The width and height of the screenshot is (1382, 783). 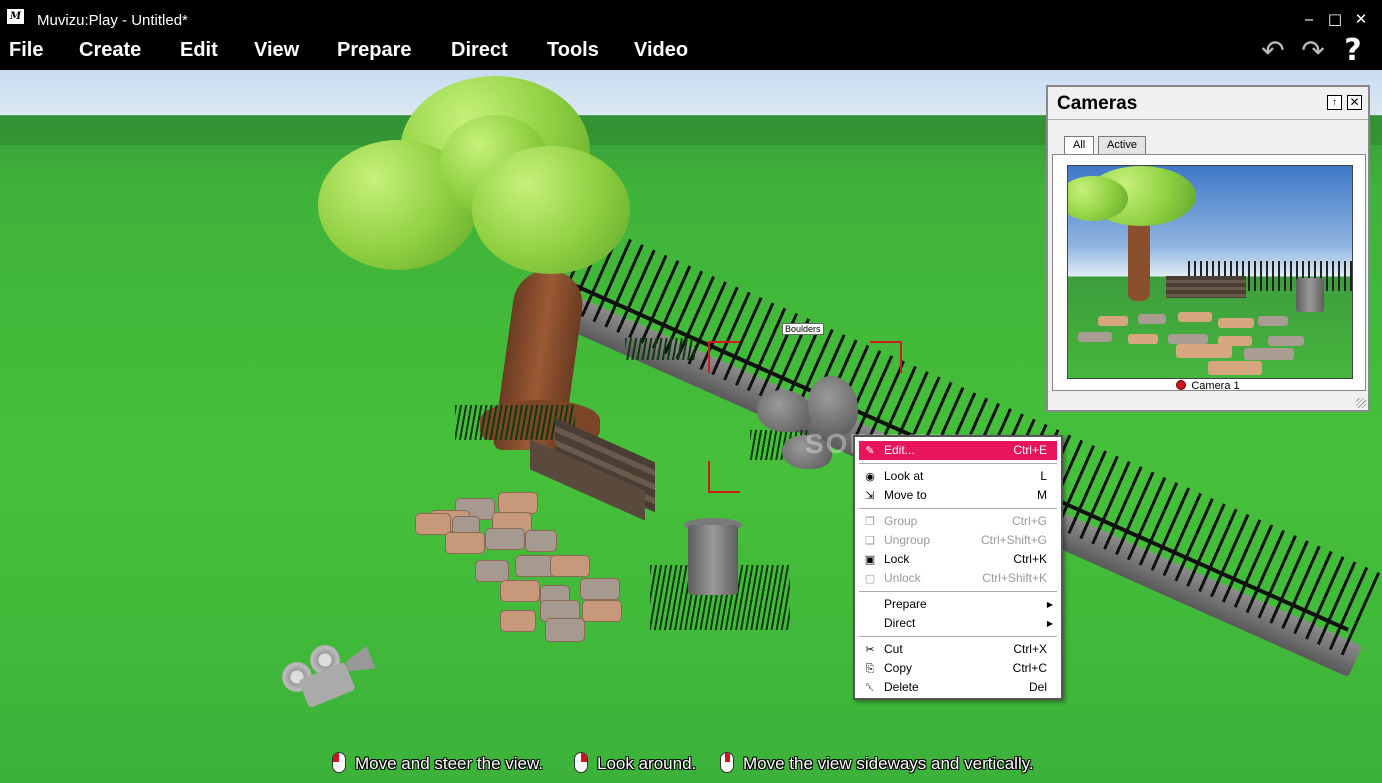 I want to click on group-icon: ❐, so click(x=870, y=521).